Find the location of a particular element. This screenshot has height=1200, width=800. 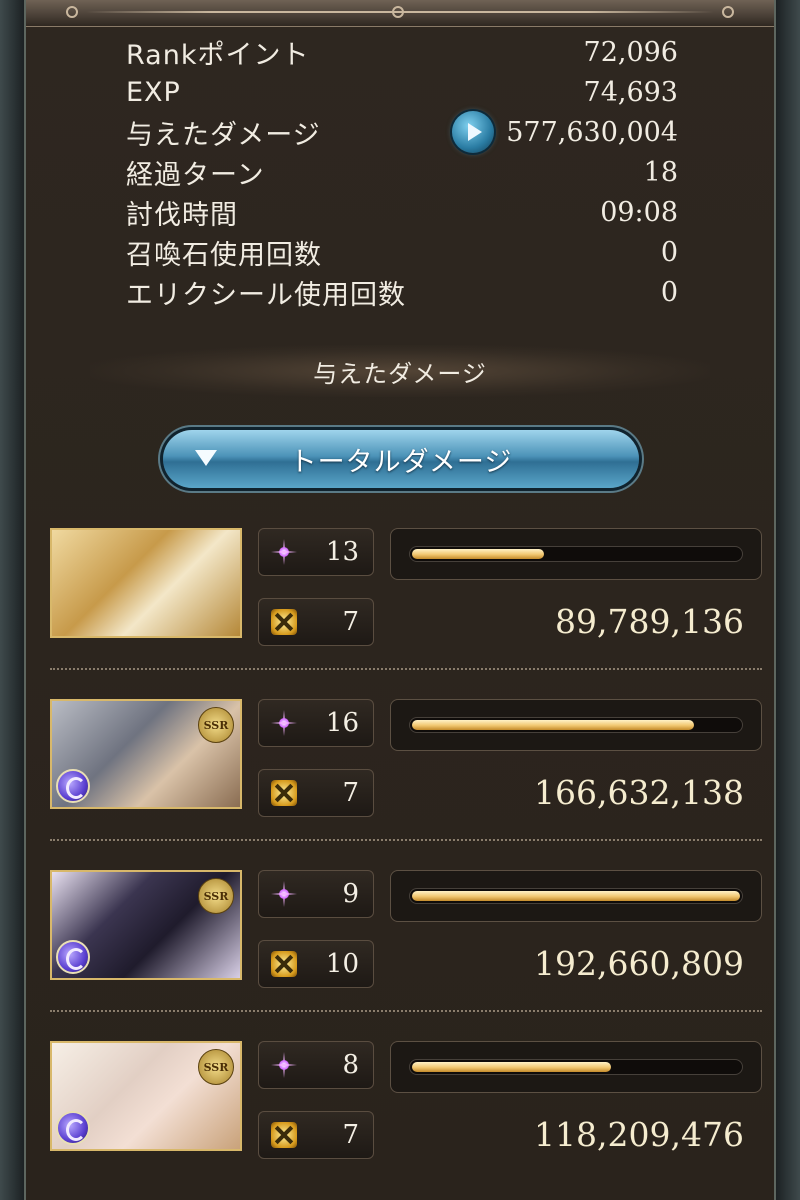

stat-label: 召喚石使用回数 is located at coordinates (224, 255).